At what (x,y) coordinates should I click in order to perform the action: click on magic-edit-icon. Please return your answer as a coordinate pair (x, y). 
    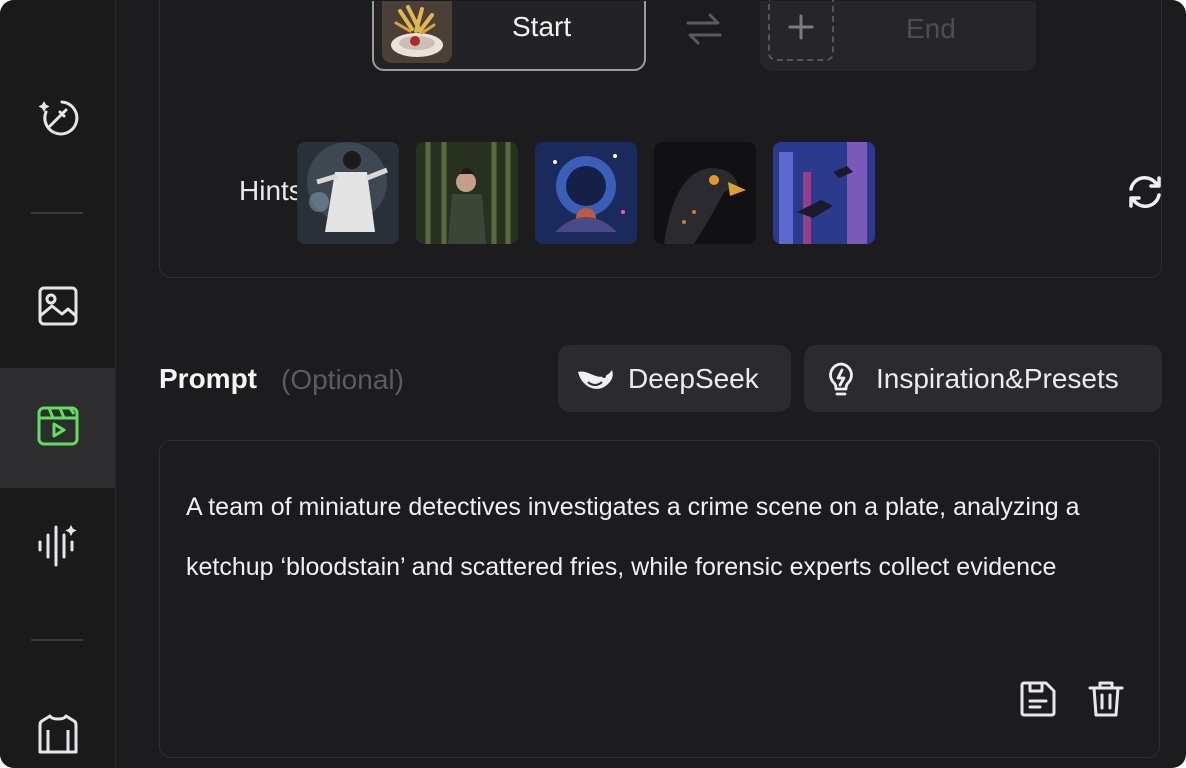
    Looking at the image, I should click on (58, 120).